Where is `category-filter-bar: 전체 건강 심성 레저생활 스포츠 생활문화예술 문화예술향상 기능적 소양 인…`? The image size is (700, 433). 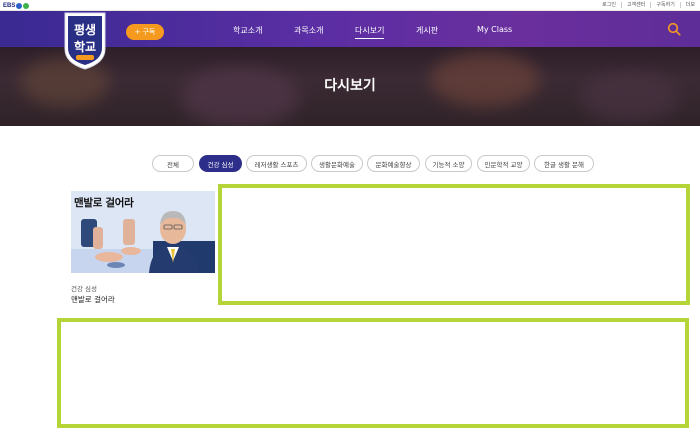
category-filter-bar: 전체 건강 심성 레저생활 스포츠 생활문화예술 문화예술향상 기능적 소양 인… is located at coordinates (350, 164).